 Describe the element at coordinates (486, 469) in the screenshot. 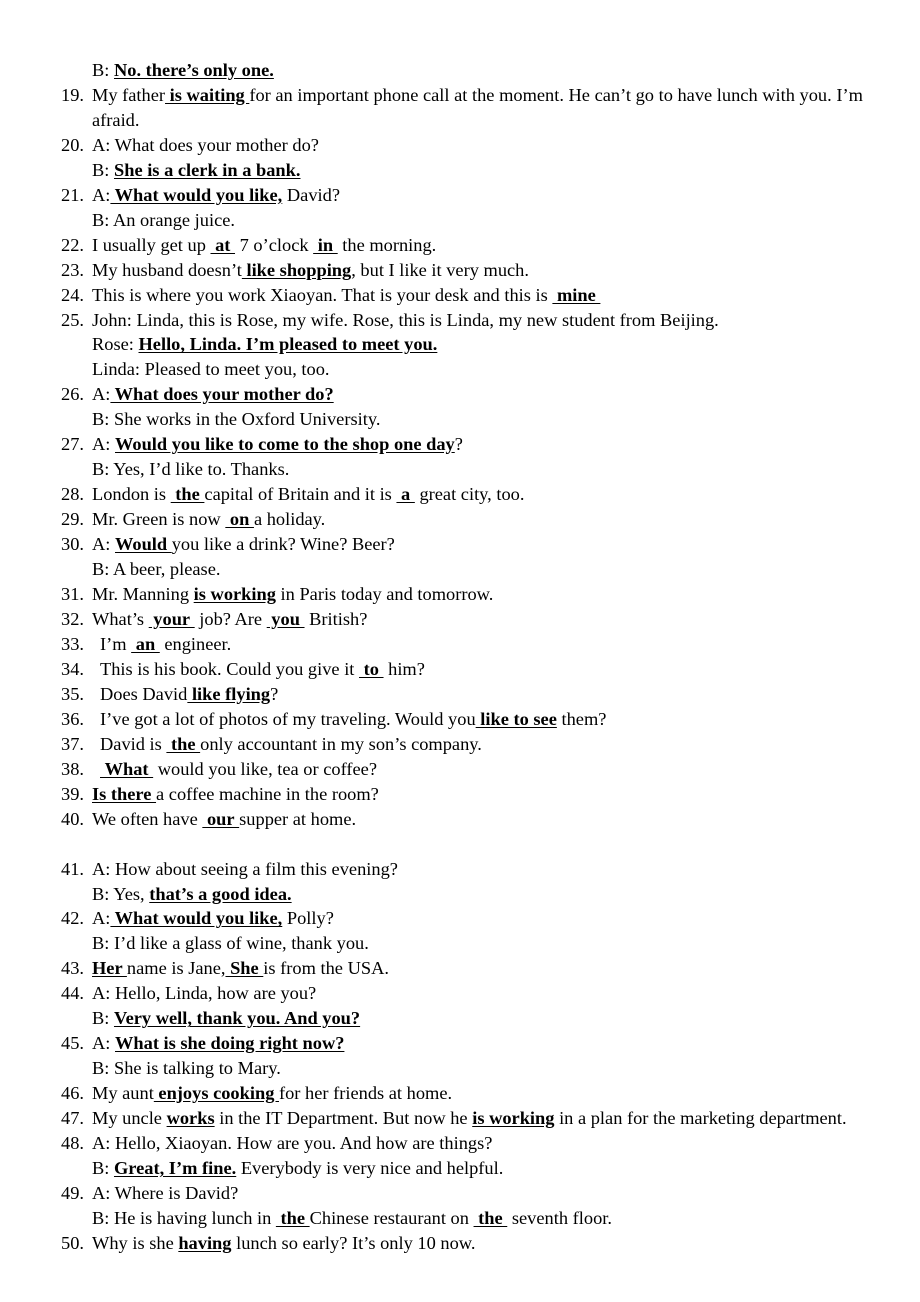

I see `item-continuation-line: B: Yes, I’d like to. Thanks.` at that location.